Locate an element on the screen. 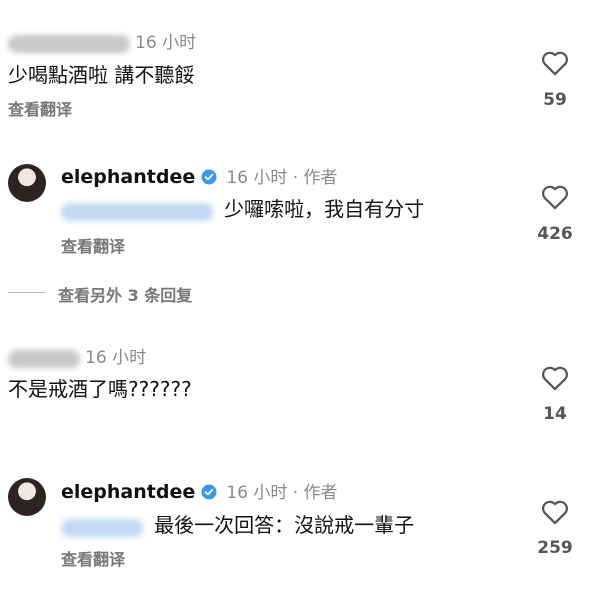  comment-4-header: elephantdee 16 小时 · 作者 is located at coordinates (199, 490).